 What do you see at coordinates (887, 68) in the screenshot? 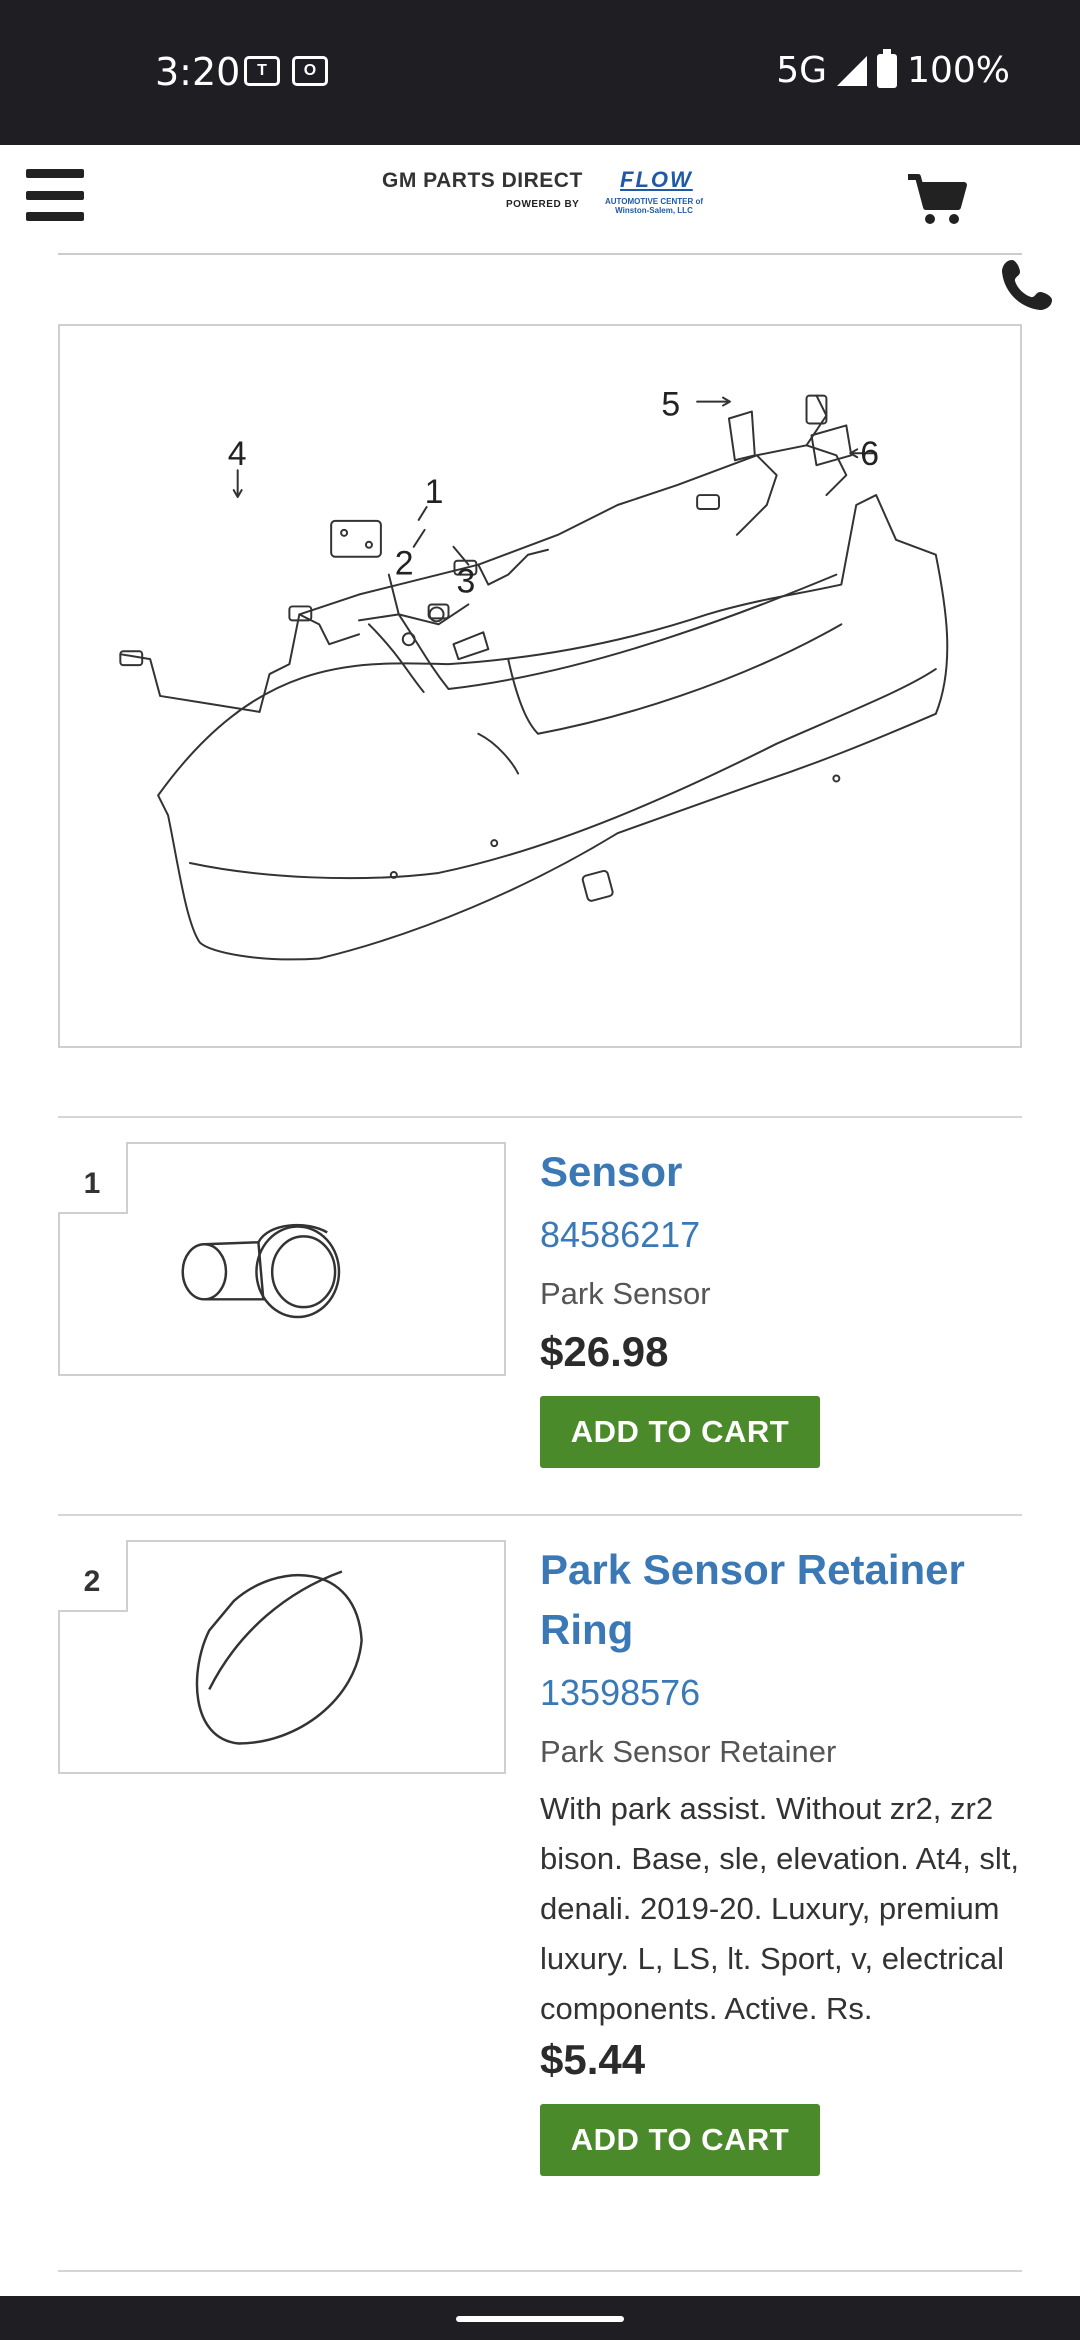
I see `battery-icon` at bounding box center [887, 68].